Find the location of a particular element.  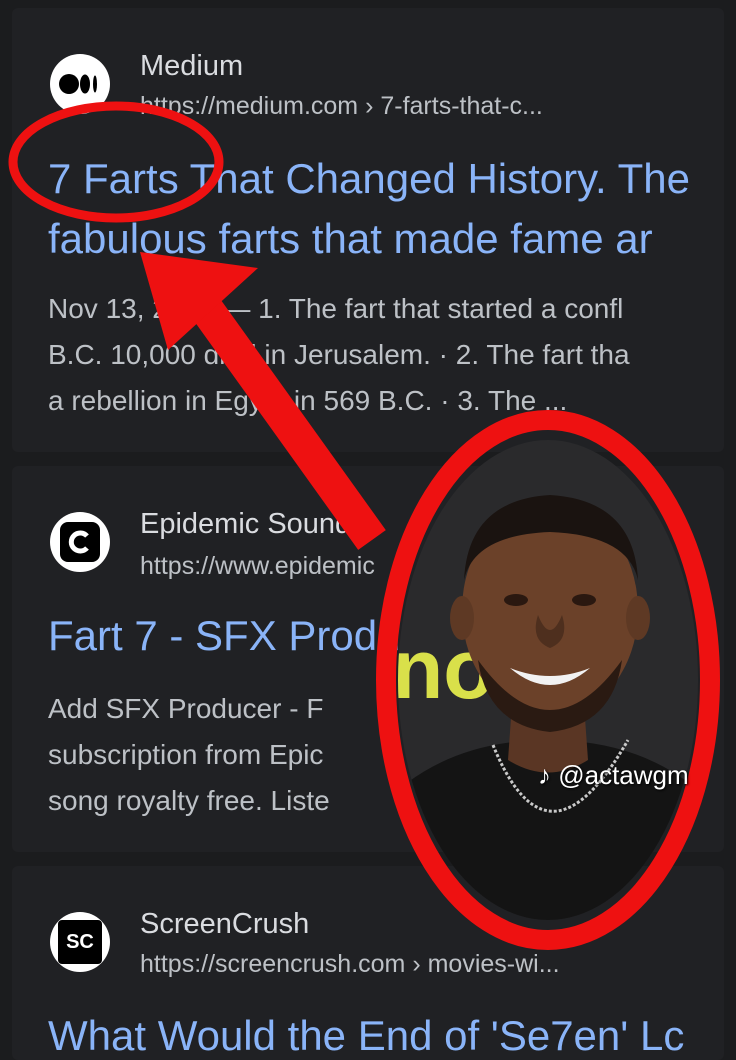

highlight-oval is located at coordinates (116, 162).